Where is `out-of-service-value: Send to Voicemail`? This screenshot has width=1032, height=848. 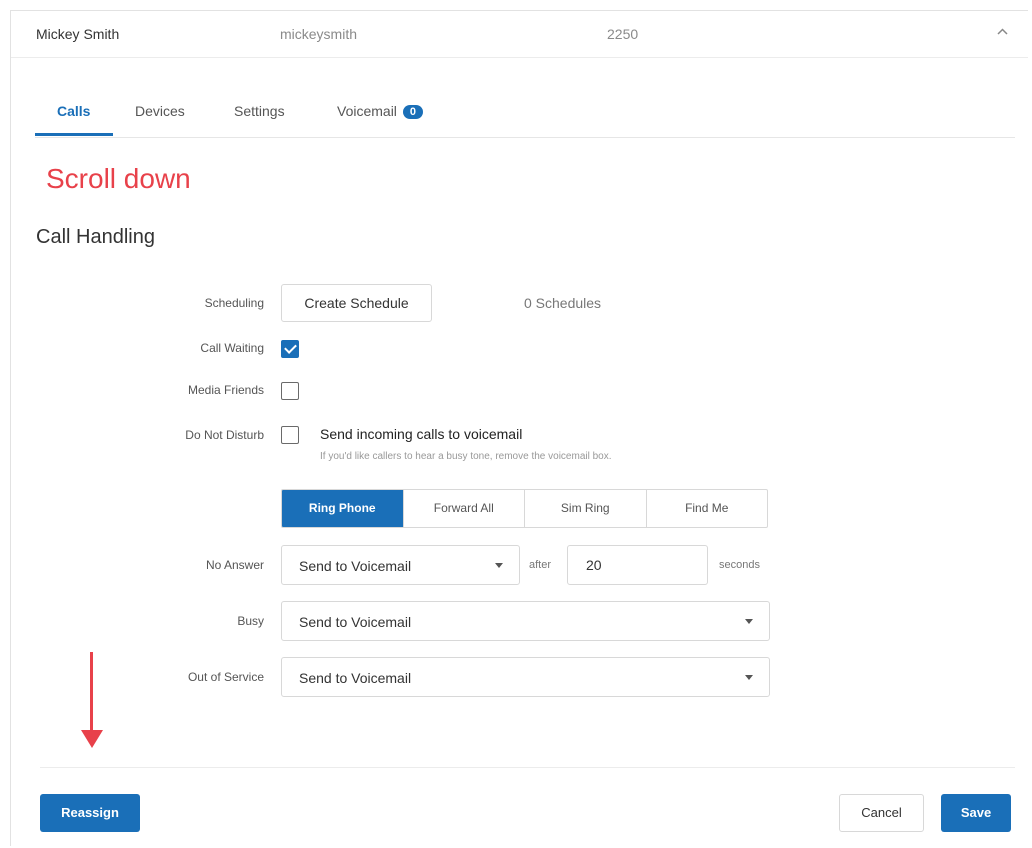 out-of-service-value: Send to Voicemail is located at coordinates (355, 678).